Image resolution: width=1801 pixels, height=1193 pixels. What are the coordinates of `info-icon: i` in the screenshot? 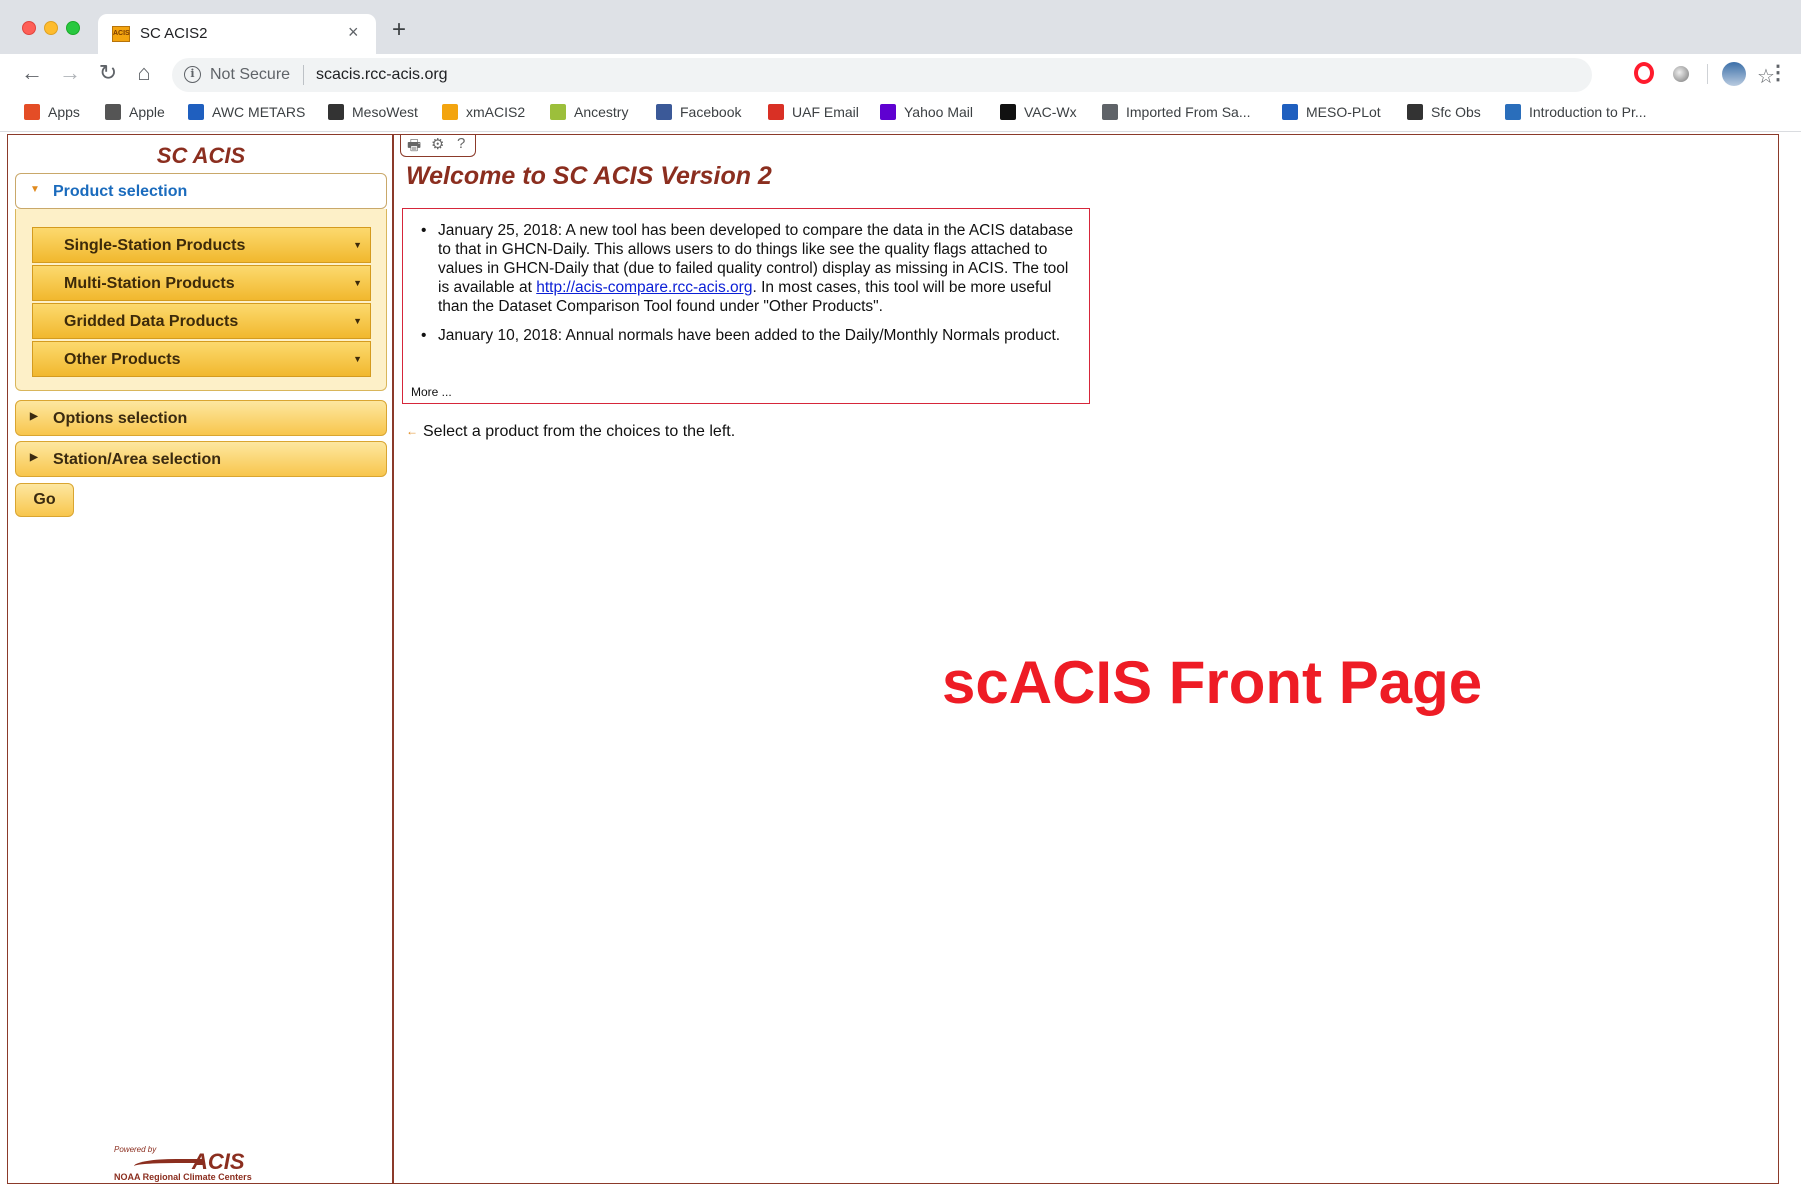 It's located at (192, 74).